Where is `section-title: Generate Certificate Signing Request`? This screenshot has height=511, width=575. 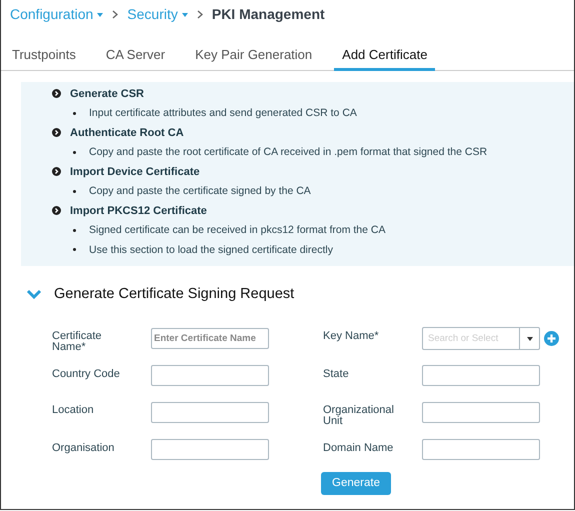
section-title: Generate Certificate Signing Request is located at coordinates (174, 294).